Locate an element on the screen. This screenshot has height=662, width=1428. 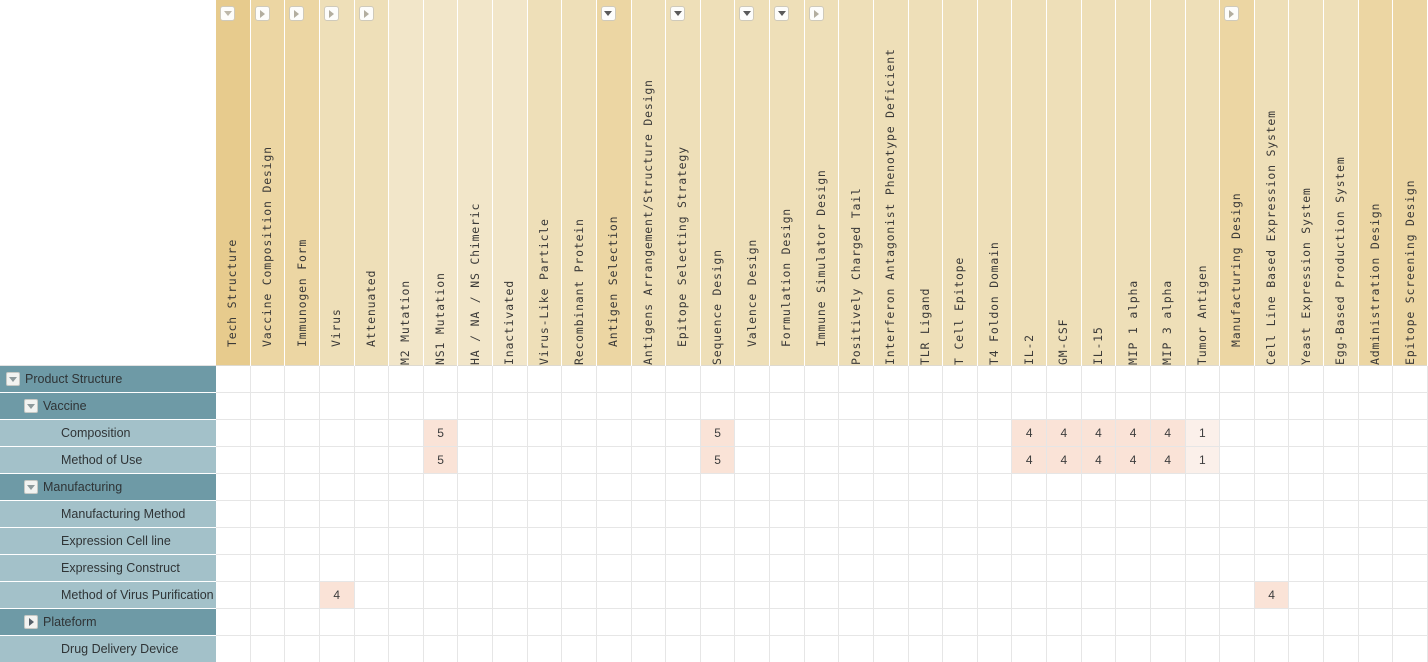
column-header: Virus-Like Particle is located at coordinates (544, 183).